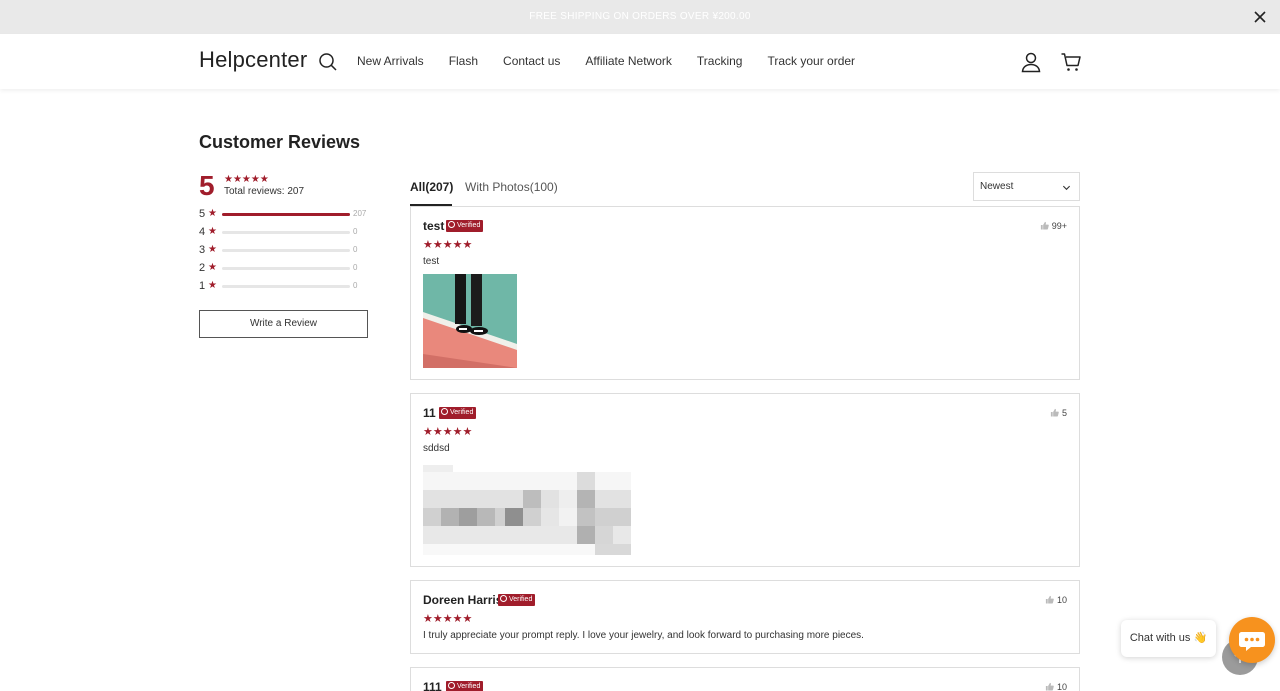  What do you see at coordinates (811, 61) in the screenshot?
I see `nav-track-your-order: Track your order` at bounding box center [811, 61].